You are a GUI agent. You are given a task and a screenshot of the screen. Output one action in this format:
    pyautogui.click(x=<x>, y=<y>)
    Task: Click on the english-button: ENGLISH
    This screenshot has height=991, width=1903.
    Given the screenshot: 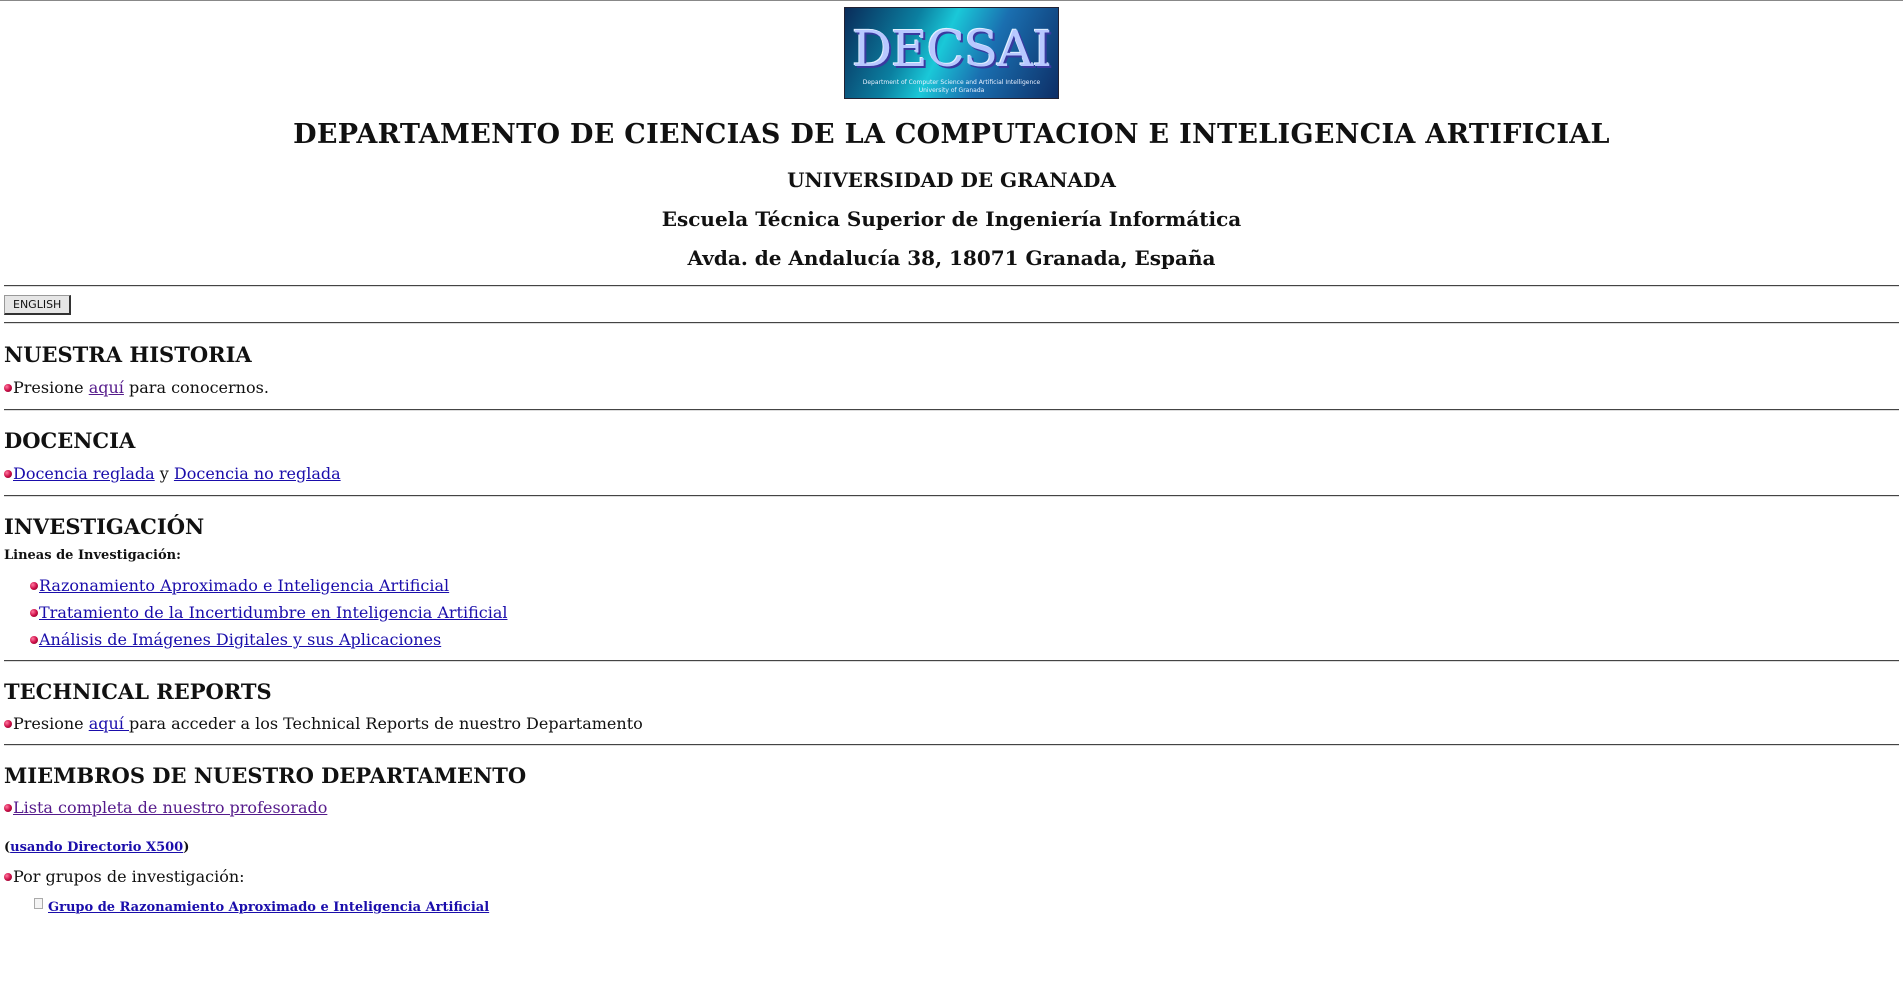 What is the action you would take?
    pyautogui.click(x=38, y=305)
    